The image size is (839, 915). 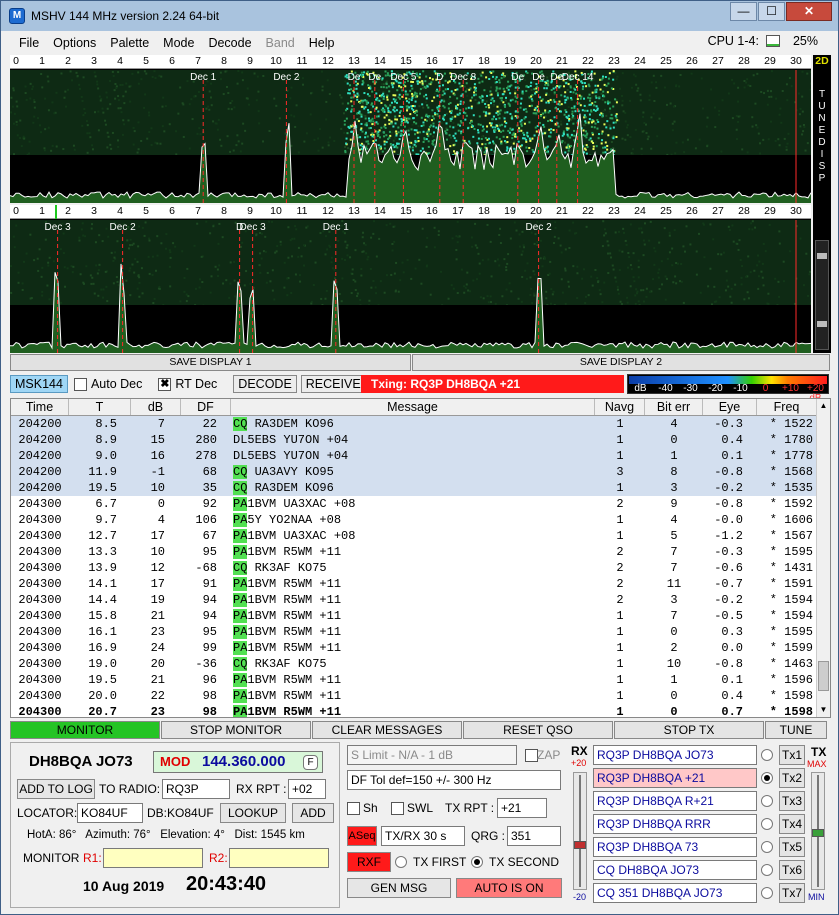 What do you see at coordinates (238, 762) in the screenshot?
I see `frequency-display: MOD 144.360.000 F` at bounding box center [238, 762].